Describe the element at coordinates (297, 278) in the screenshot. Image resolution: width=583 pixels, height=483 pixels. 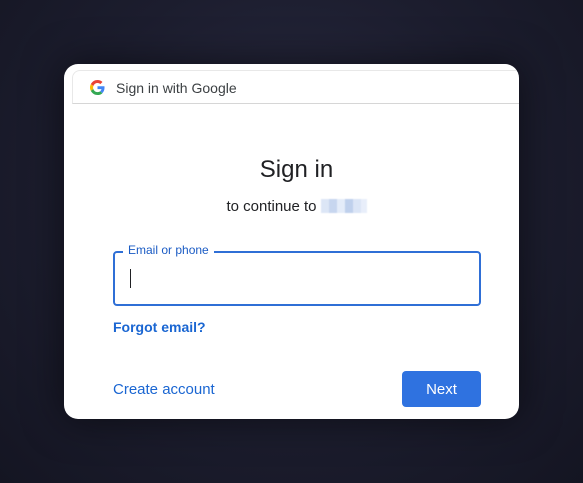
I see `email-field` at that location.